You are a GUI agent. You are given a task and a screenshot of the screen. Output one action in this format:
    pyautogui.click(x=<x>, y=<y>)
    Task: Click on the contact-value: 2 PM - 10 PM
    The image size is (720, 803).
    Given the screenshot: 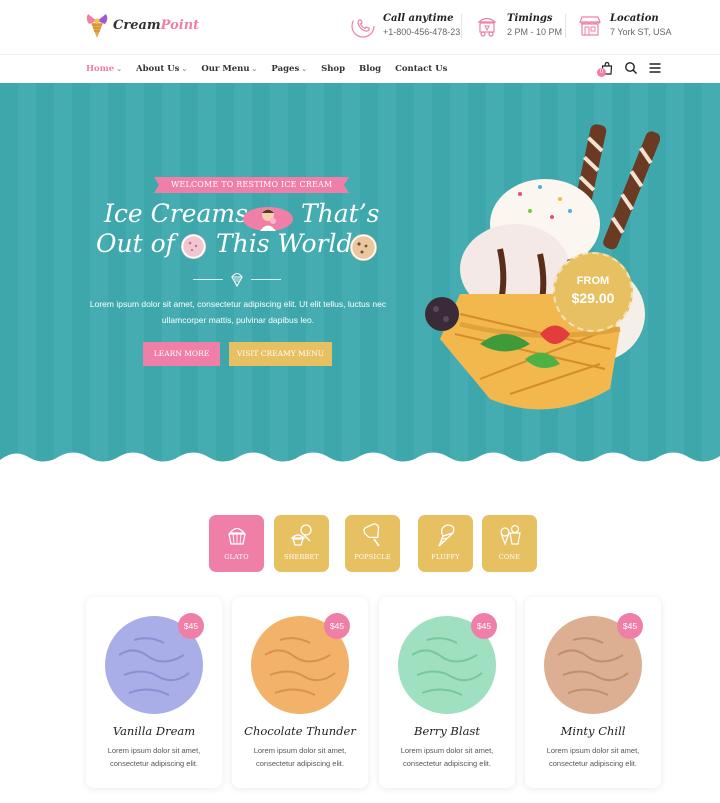 What is the action you would take?
    pyautogui.click(x=535, y=32)
    